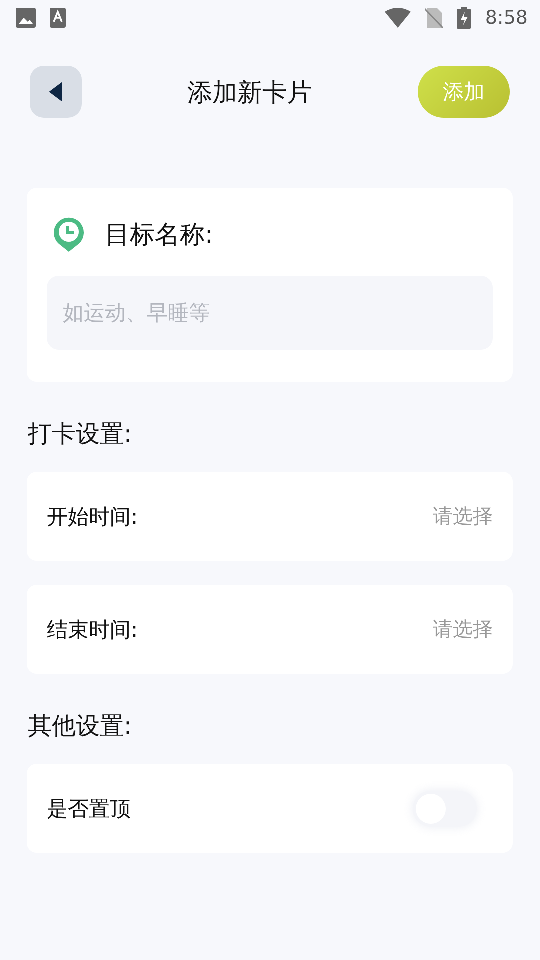  I want to click on time-picker-row: 开始时间: 请选择, so click(270, 516).